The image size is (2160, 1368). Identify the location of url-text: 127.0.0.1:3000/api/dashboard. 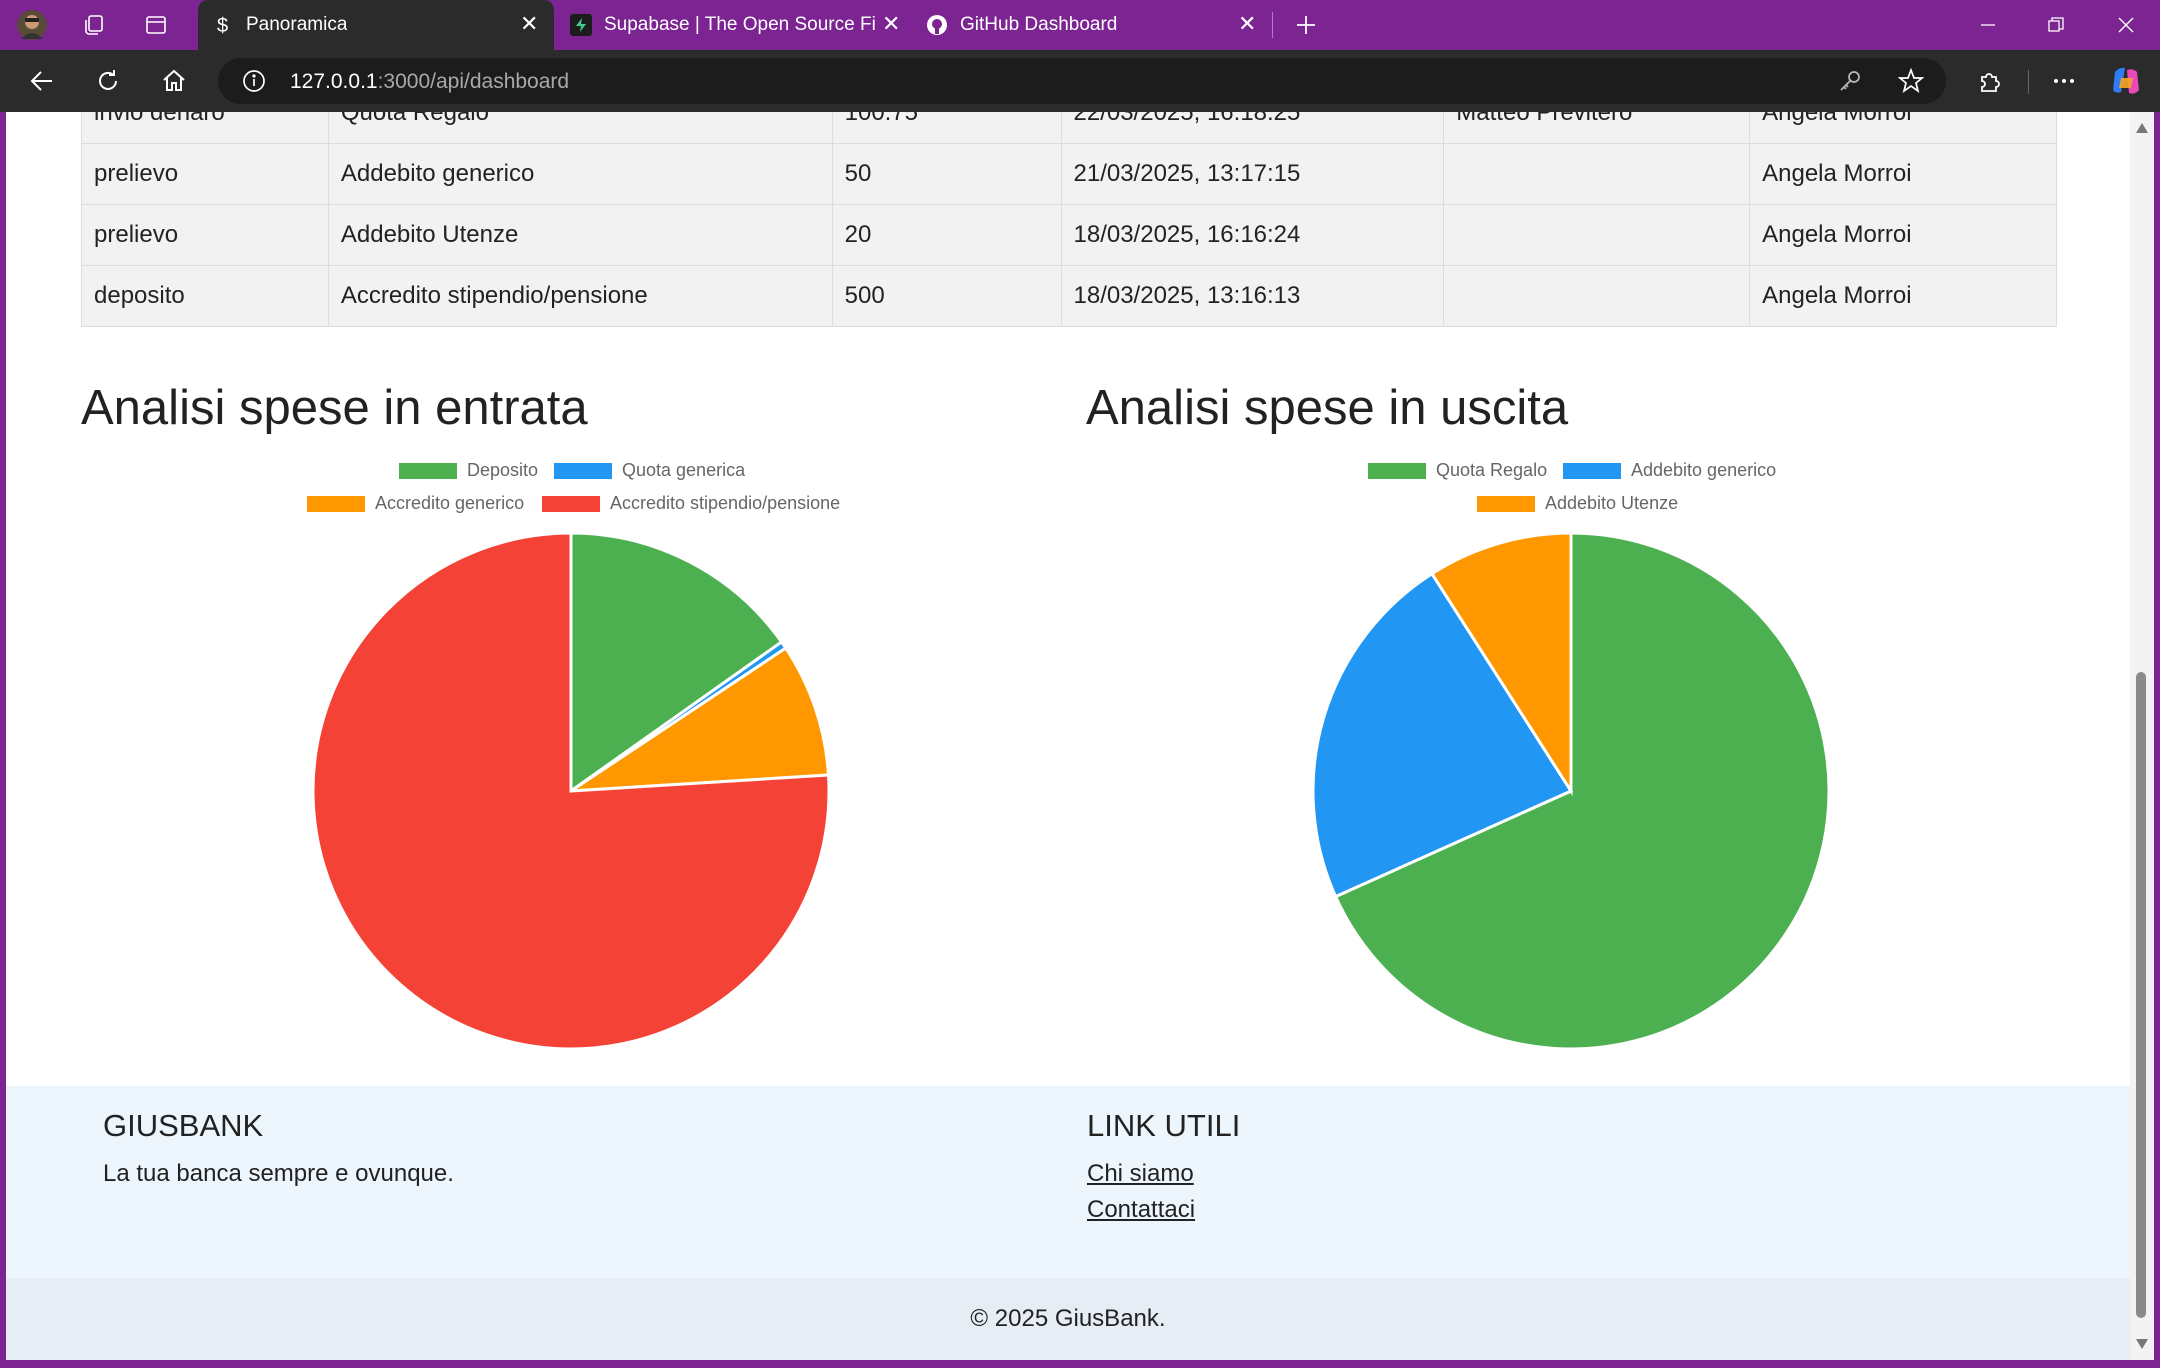
(429, 82).